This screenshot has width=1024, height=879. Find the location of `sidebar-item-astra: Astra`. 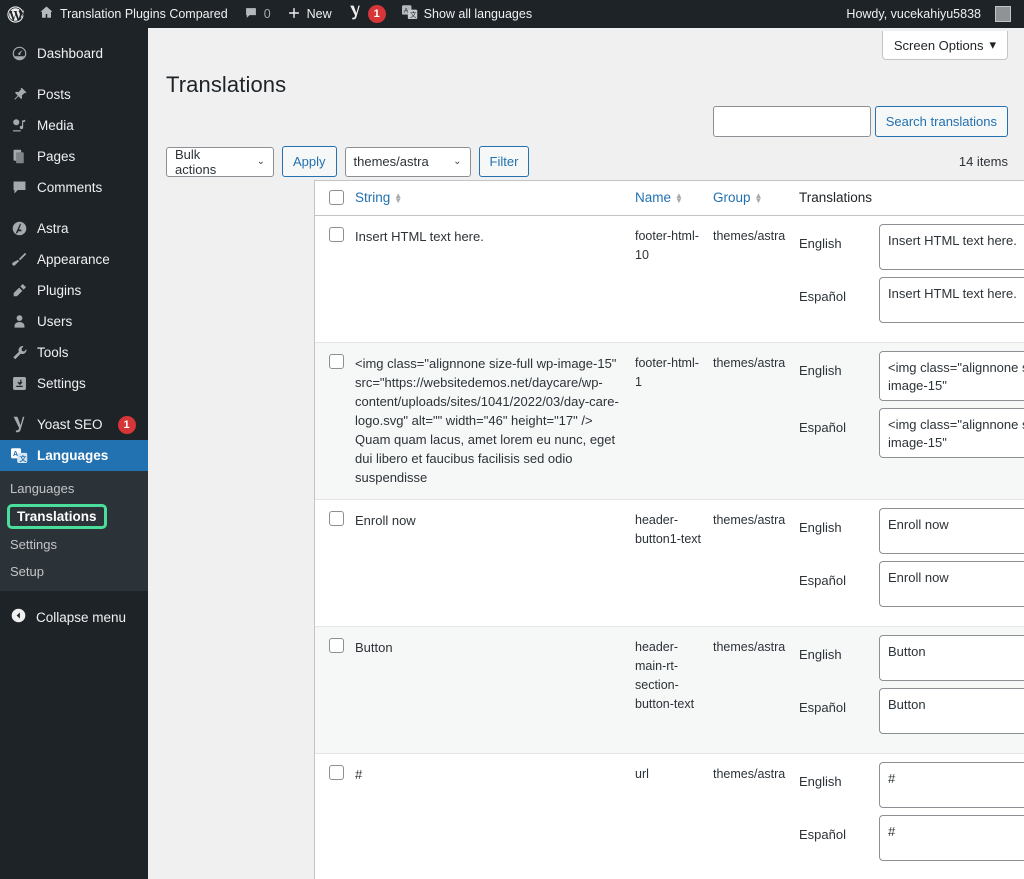

sidebar-item-astra: Astra is located at coordinates (74, 228).